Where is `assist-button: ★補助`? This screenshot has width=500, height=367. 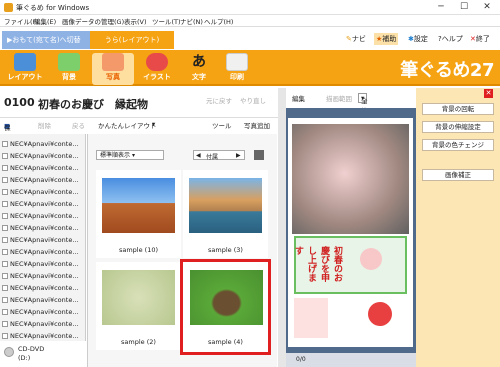 assist-button: ★補助 is located at coordinates (386, 39).